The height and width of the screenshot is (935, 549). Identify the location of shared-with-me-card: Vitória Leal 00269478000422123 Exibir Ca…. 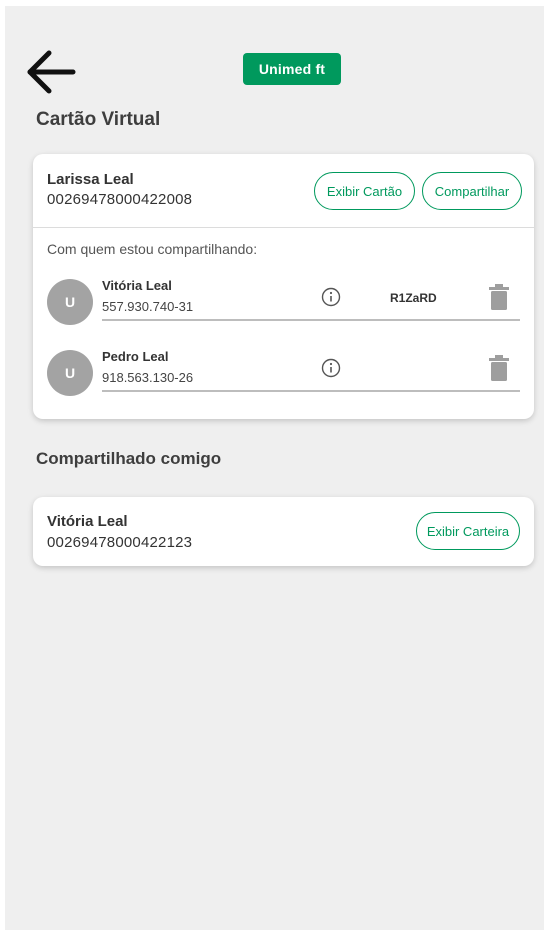
(283, 531).